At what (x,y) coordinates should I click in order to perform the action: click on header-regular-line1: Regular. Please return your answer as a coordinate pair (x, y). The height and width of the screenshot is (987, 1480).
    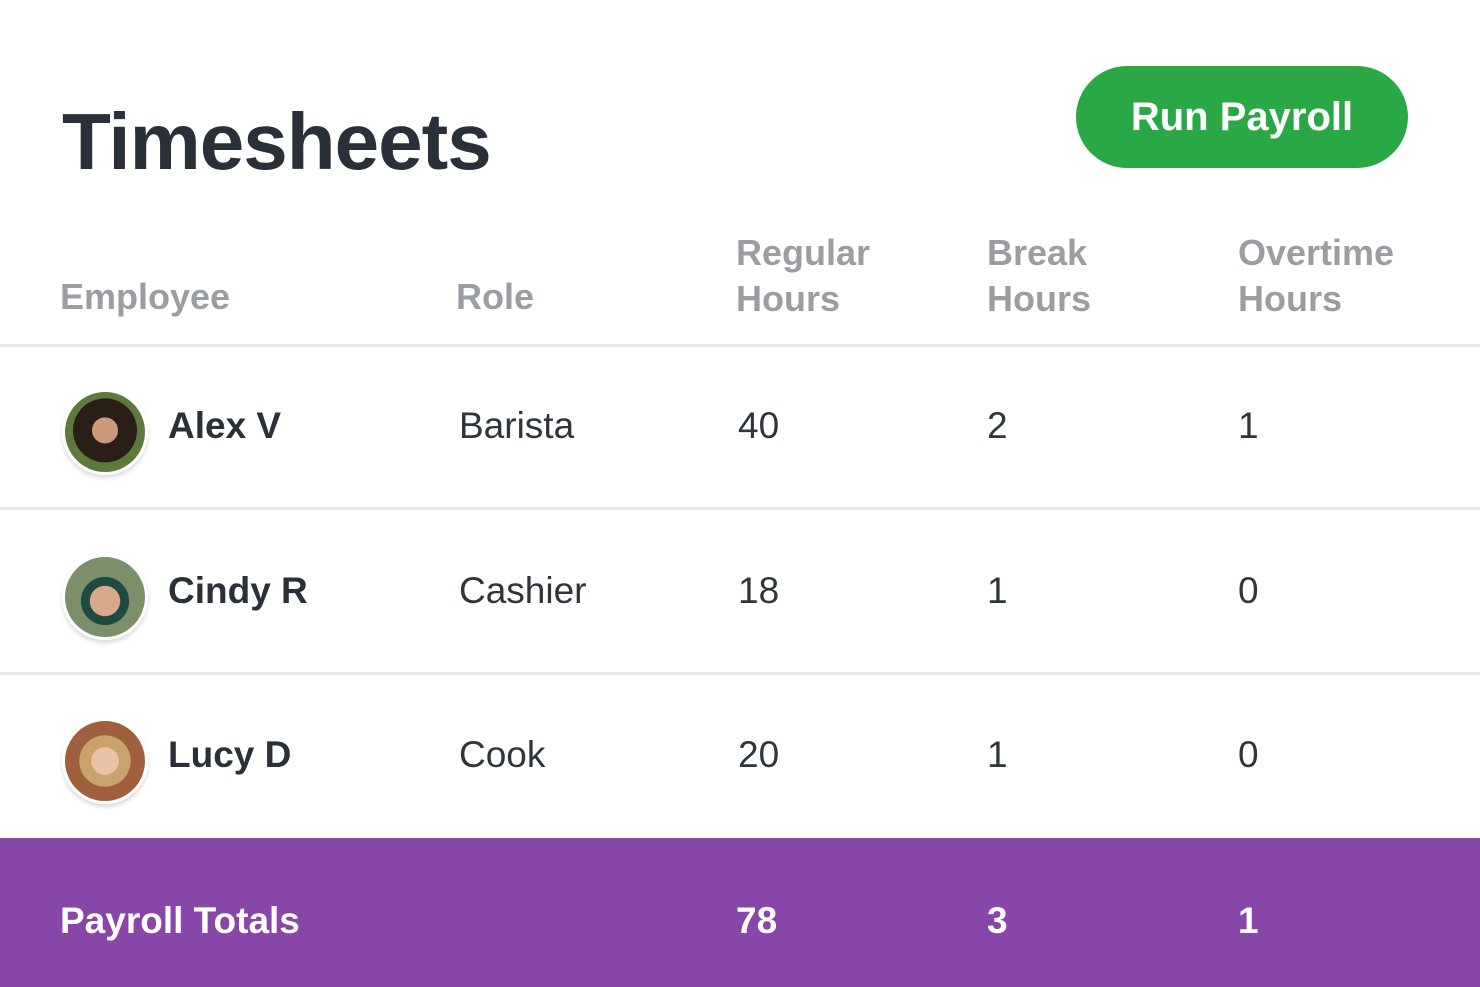
    Looking at the image, I should click on (803, 252).